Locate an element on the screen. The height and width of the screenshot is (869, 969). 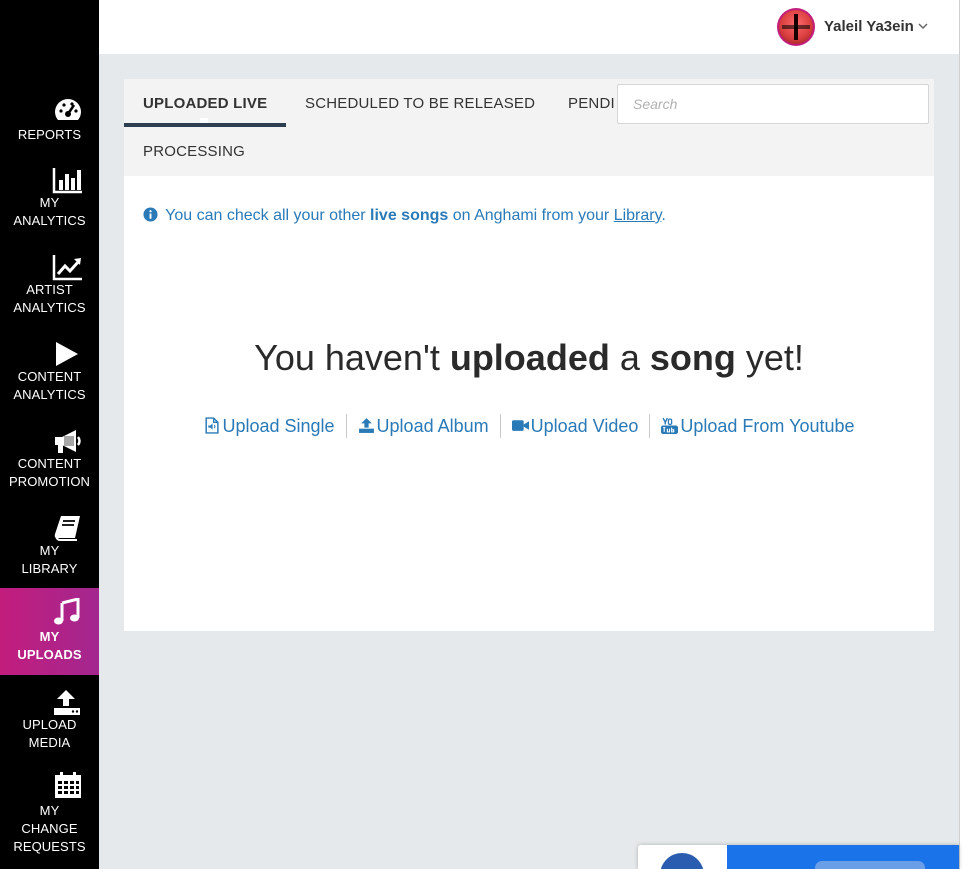
sidebar-item-my-change-requests: MY CHANGE REQUESTS is located at coordinates (49, 818).